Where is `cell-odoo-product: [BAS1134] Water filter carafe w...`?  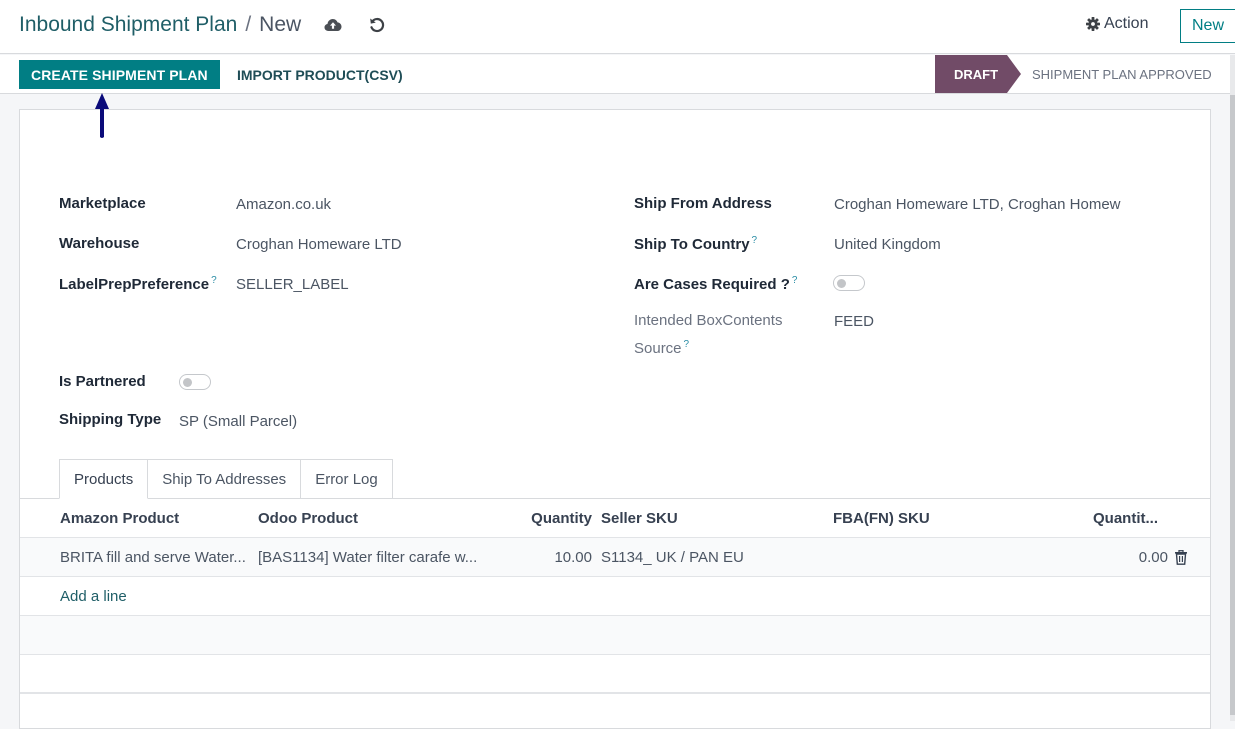 cell-odoo-product: [BAS1134] Water filter carafe w... is located at coordinates (367, 557).